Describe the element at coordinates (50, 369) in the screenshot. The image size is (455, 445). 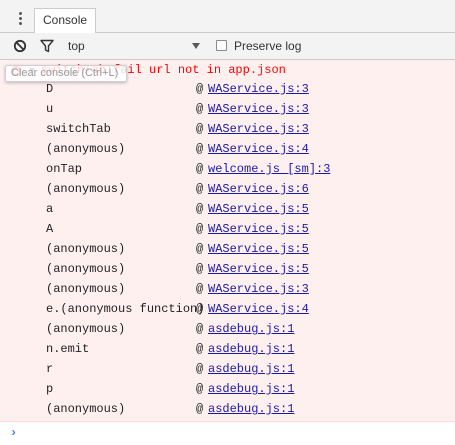
I see `stack-frame-function: r` at that location.